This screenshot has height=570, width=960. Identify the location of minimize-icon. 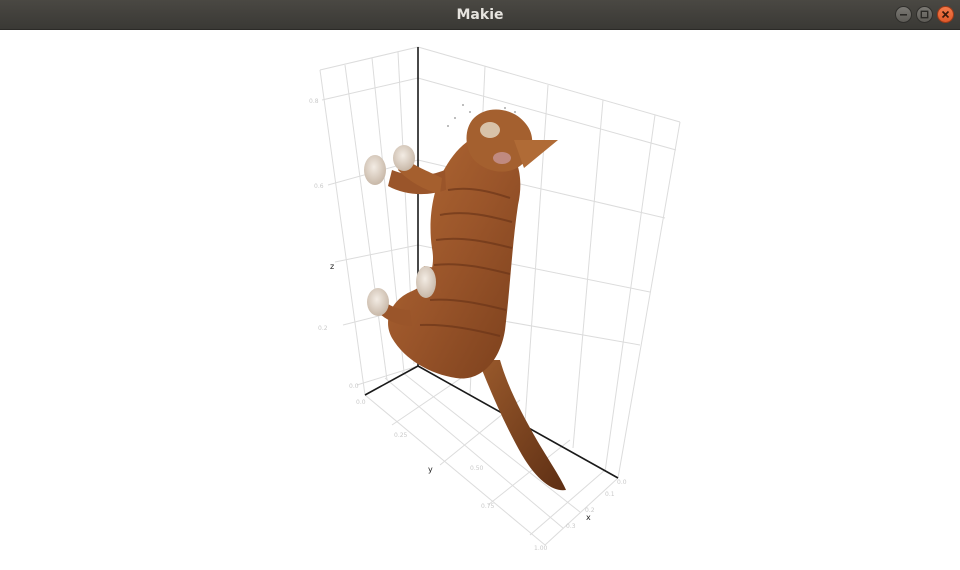
(903, 15).